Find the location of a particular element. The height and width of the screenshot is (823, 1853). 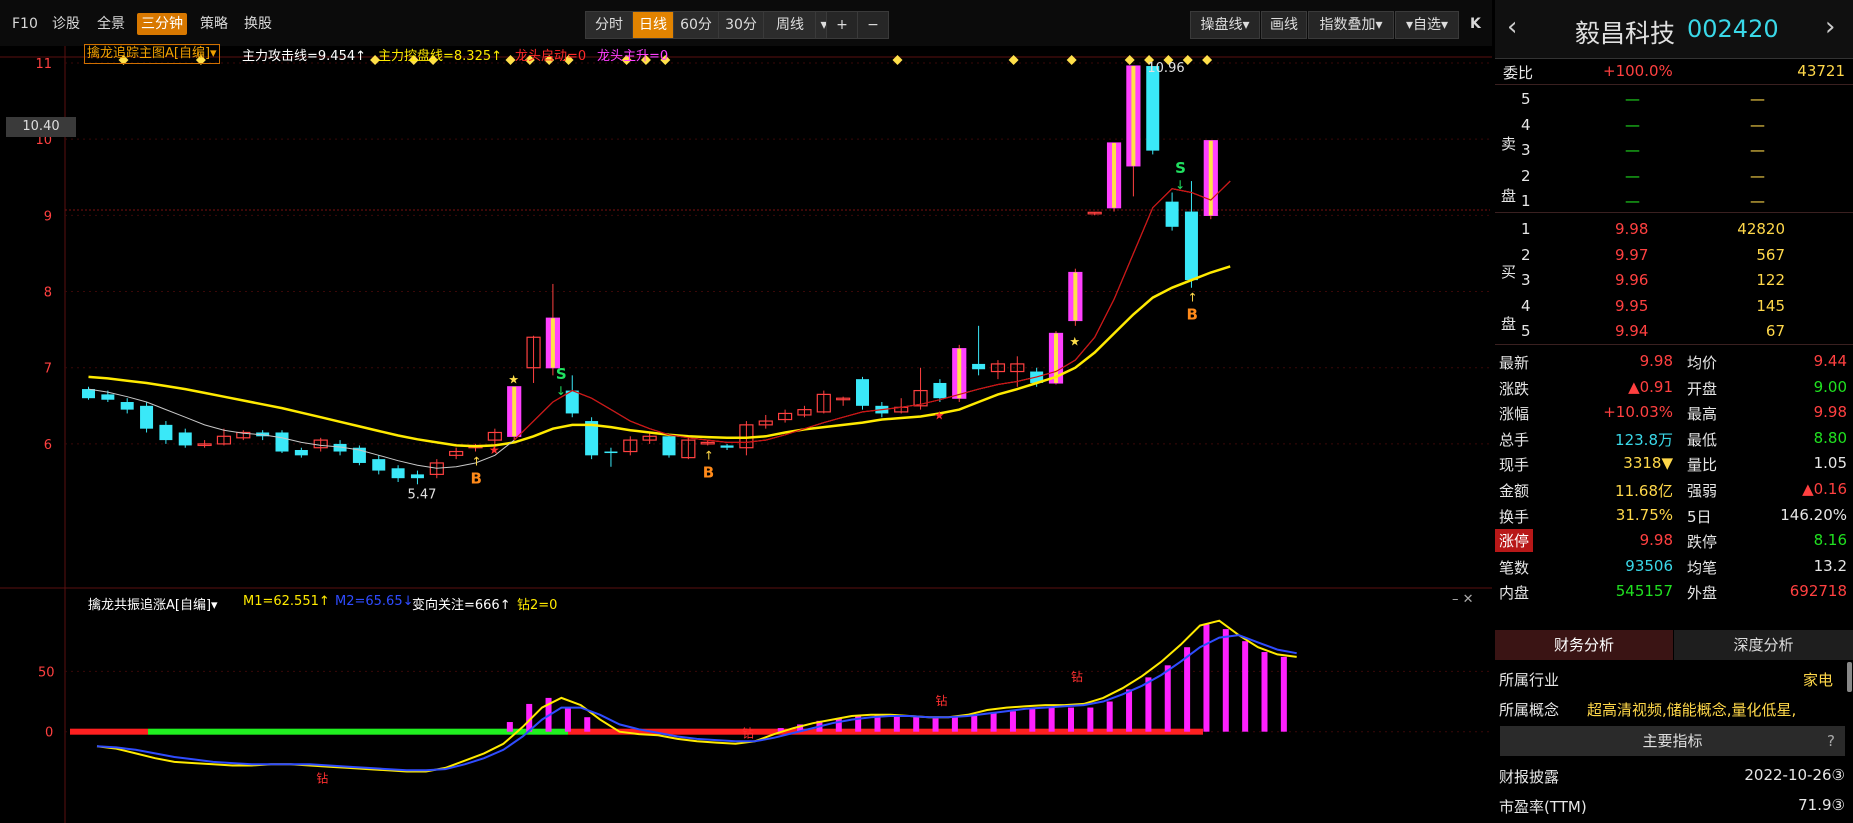

stat-label: 涨跌 is located at coordinates (1514, 388).